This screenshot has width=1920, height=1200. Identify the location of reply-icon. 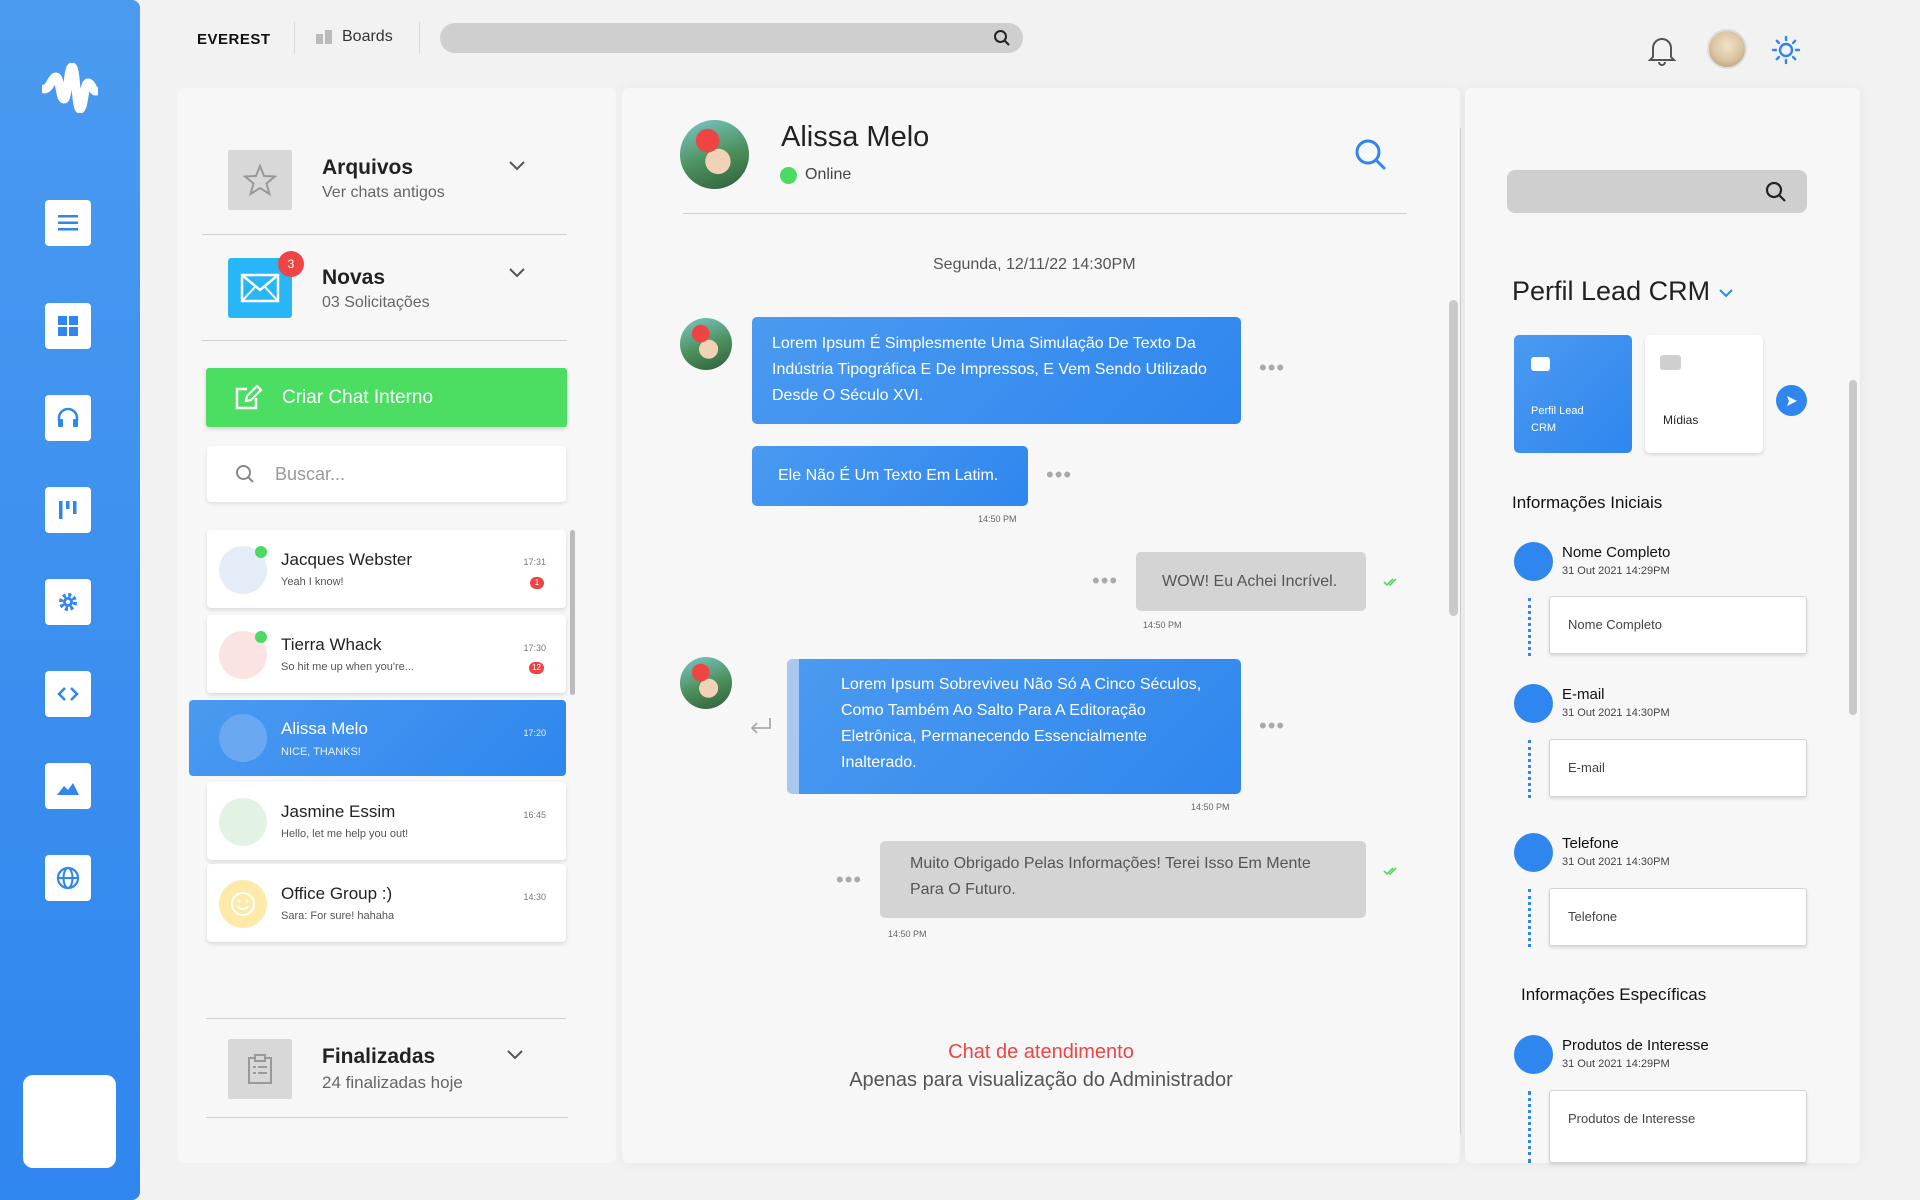
(761, 726).